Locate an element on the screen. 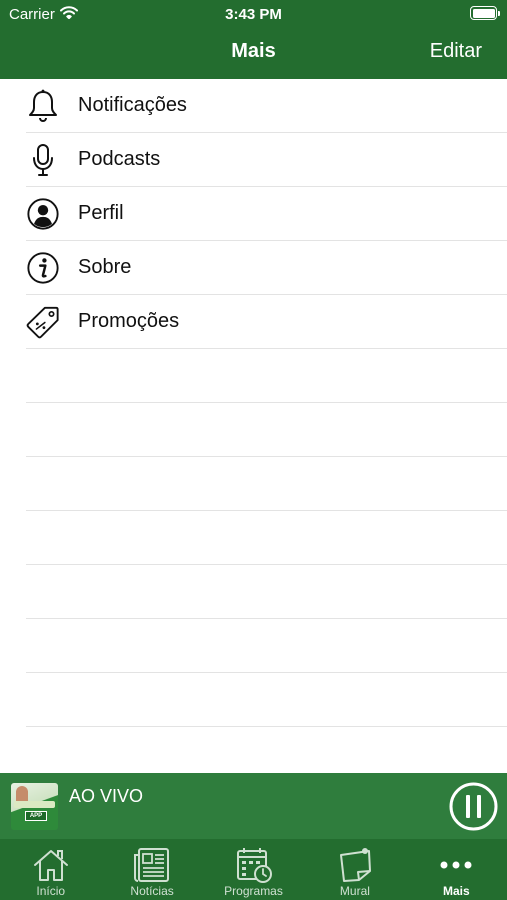 This screenshot has height=900, width=507. pause-icon is located at coordinates (473, 806).